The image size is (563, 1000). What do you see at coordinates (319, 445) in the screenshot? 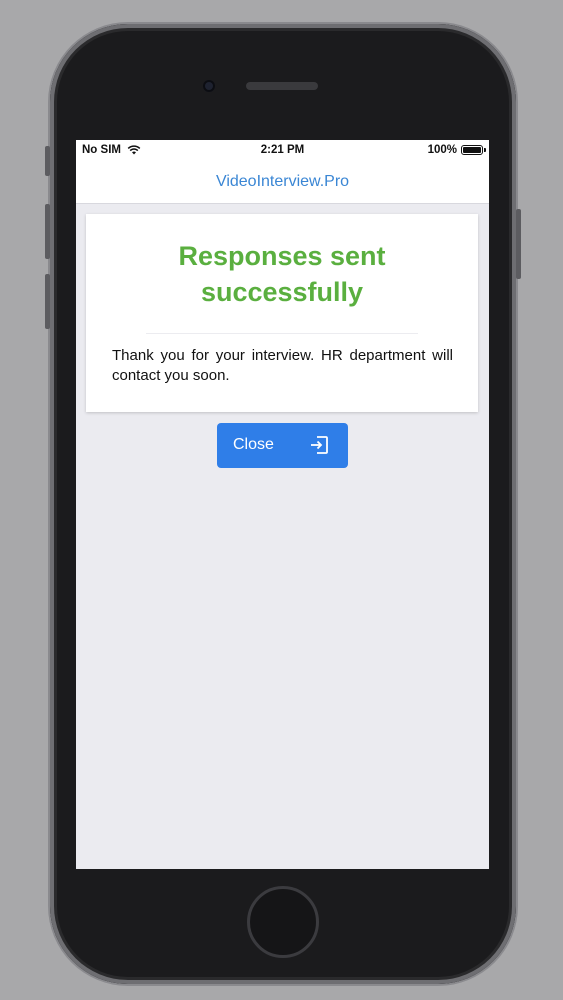
I see `exit-icon` at bounding box center [319, 445].